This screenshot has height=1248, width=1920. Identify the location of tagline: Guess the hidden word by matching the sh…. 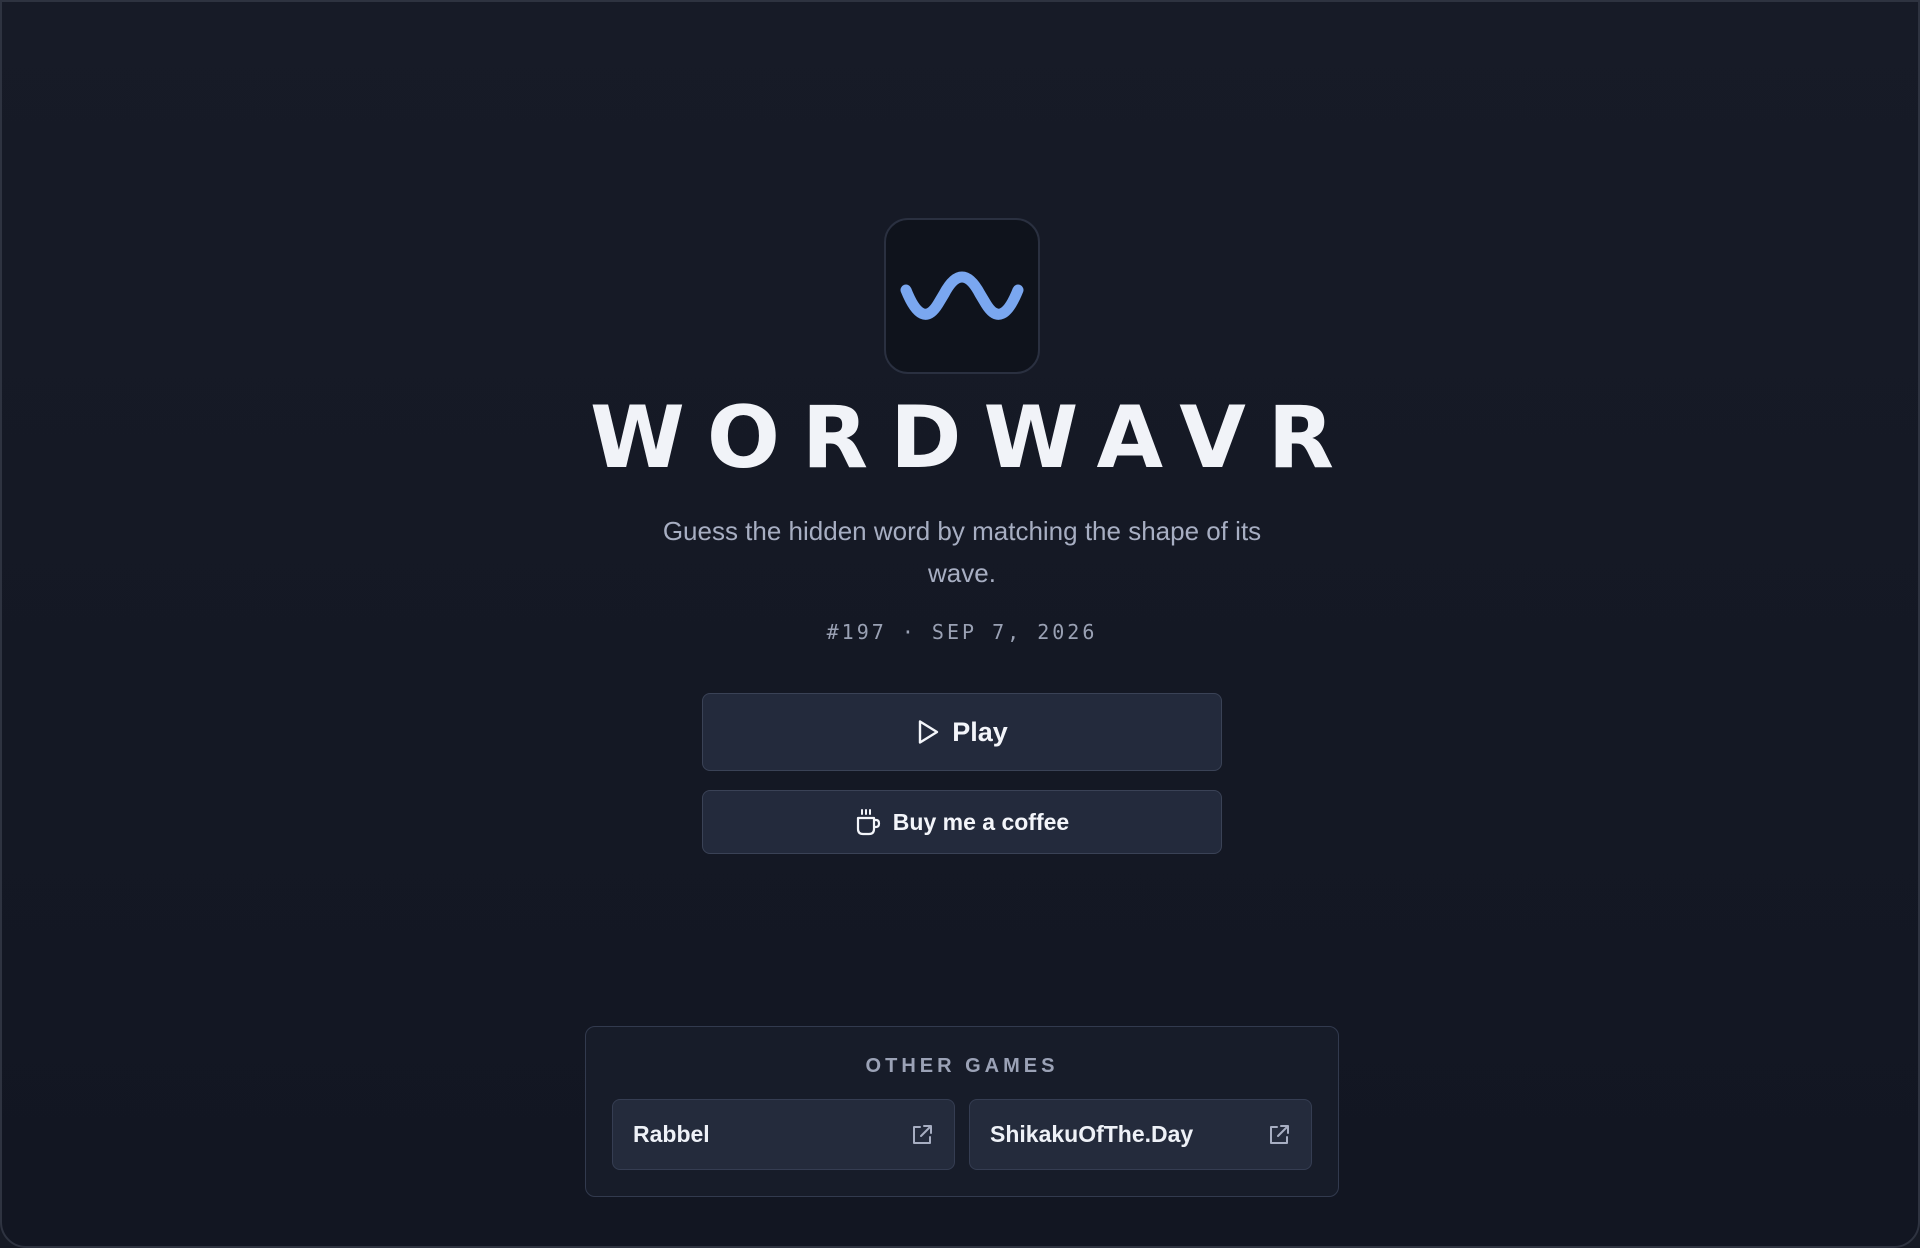
(962, 552).